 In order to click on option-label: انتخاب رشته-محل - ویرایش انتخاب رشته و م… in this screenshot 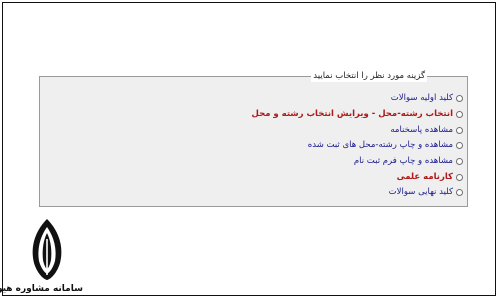, I will do `click(352, 114)`.